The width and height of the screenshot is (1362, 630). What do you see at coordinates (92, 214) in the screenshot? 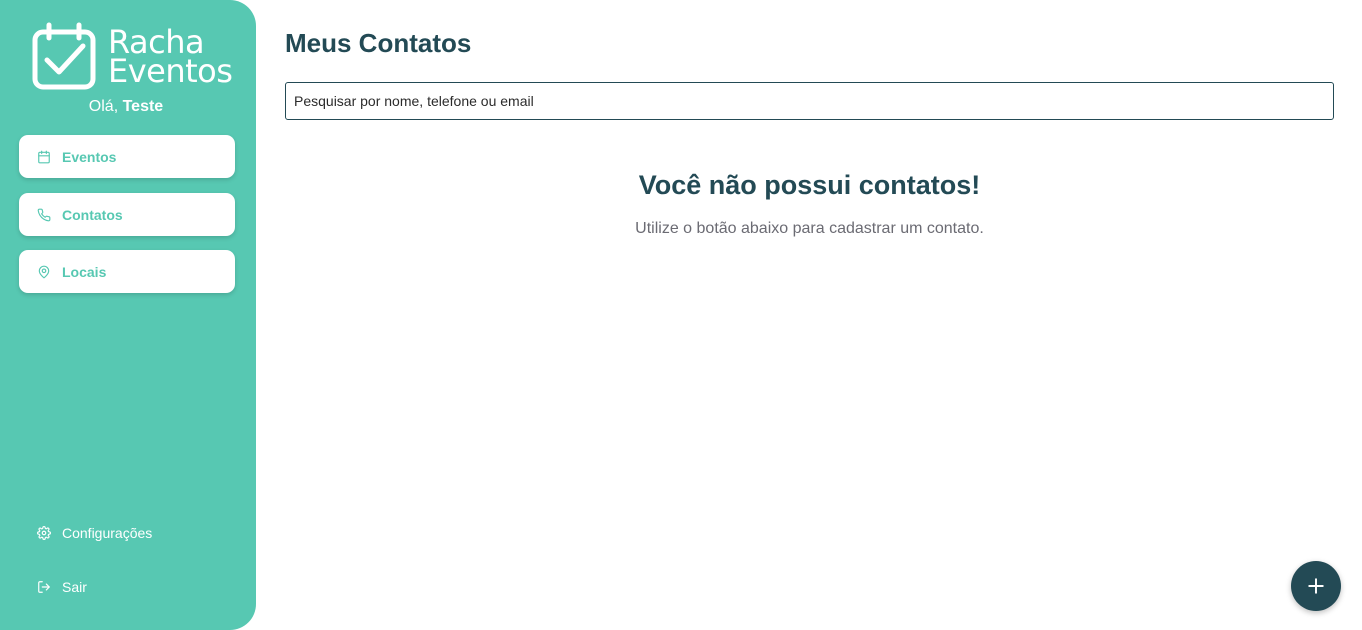
I see `sidebar-item-label: Contatos` at bounding box center [92, 214].